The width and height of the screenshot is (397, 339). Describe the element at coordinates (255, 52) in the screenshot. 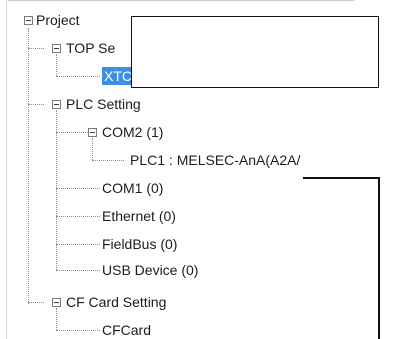

I see `callout-box` at that location.